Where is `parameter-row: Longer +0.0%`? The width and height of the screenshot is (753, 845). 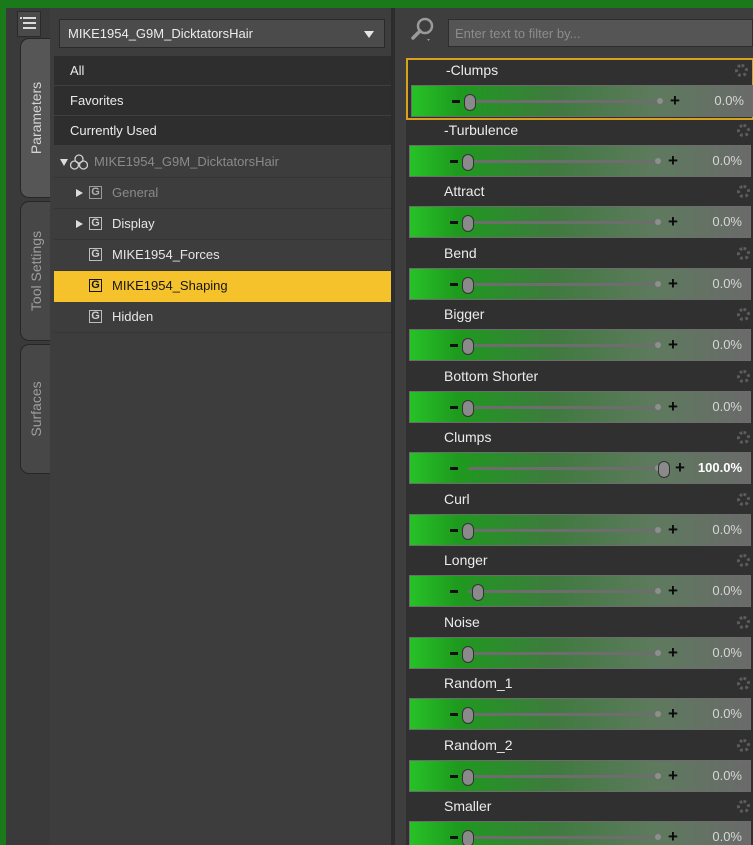
parameter-row: Longer +0.0% is located at coordinates (579, 581).